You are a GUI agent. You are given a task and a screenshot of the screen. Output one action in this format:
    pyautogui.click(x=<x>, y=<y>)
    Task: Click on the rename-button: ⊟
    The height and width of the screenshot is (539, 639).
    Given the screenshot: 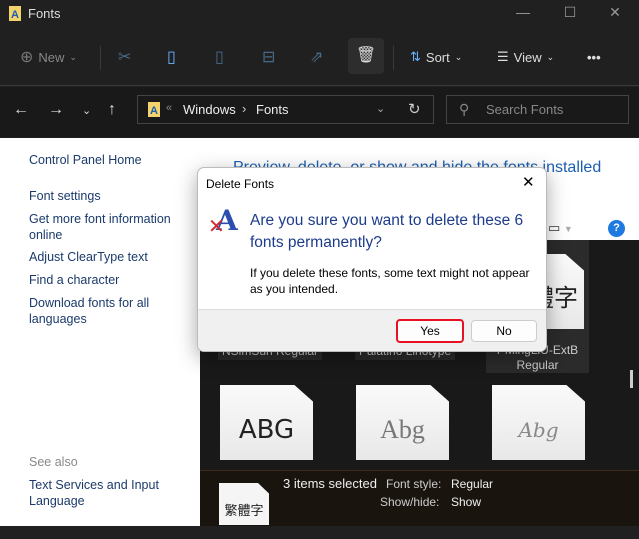 What is the action you would take?
    pyautogui.click(x=268, y=57)
    